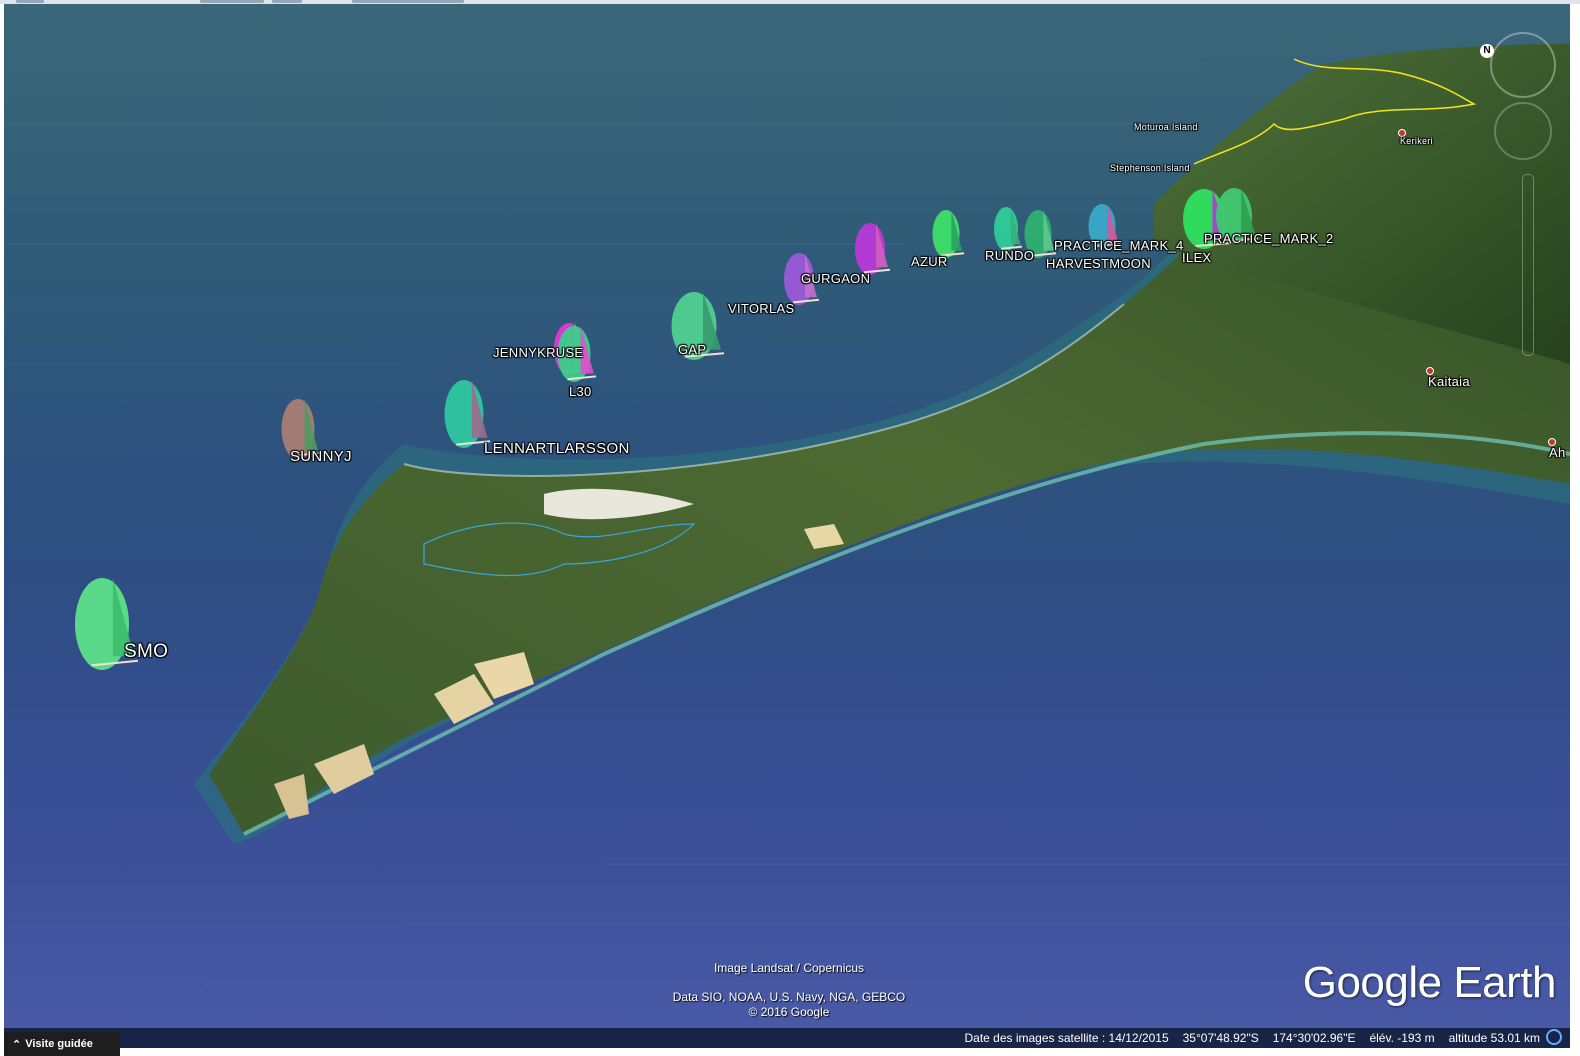 This screenshot has height=1056, width=1580. What do you see at coordinates (1066, 1038) in the screenshot?
I see `imagery-date: Date des images satellite : 14/12/2015` at bounding box center [1066, 1038].